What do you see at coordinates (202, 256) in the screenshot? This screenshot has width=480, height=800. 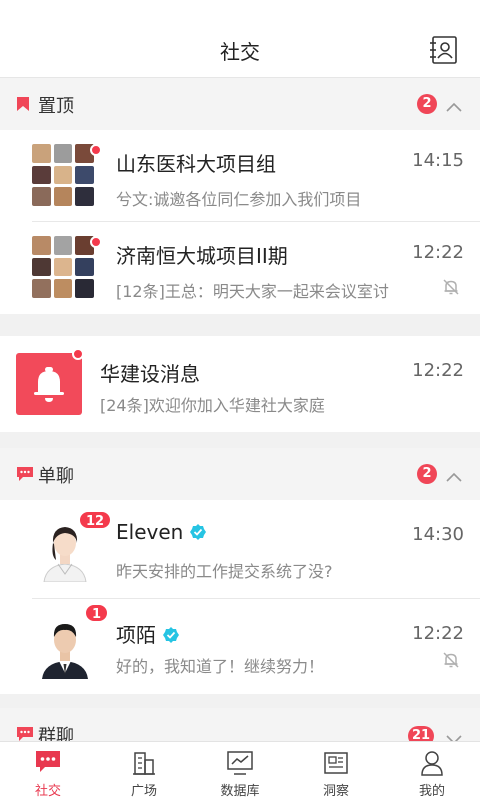 I see `chat-name: 济南恒大城项目II期` at bounding box center [202, 256].